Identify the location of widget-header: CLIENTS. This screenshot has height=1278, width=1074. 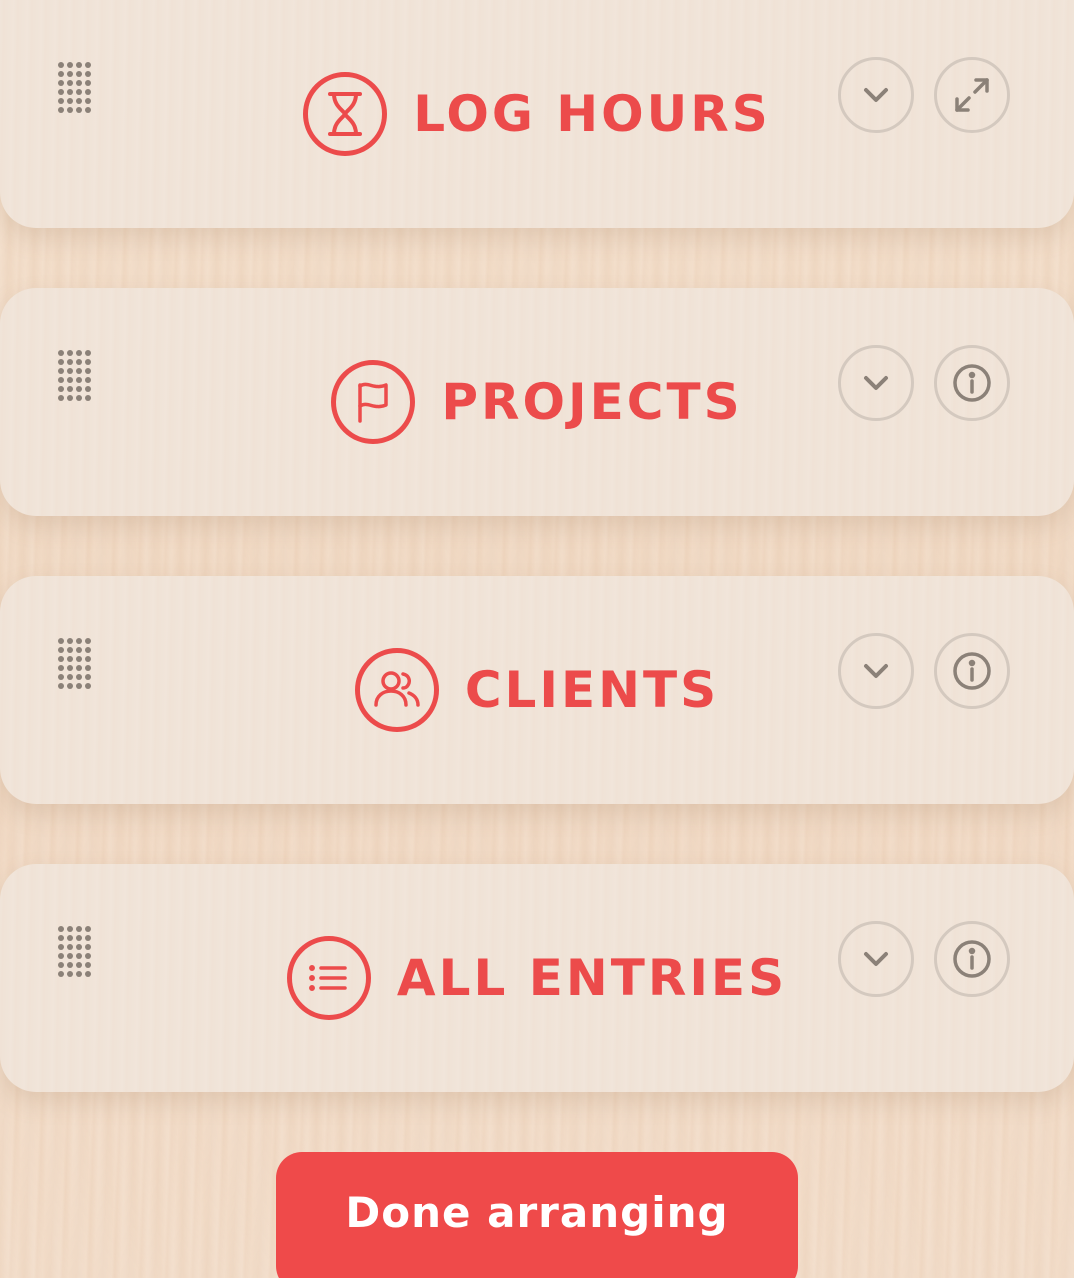
(537, 690).